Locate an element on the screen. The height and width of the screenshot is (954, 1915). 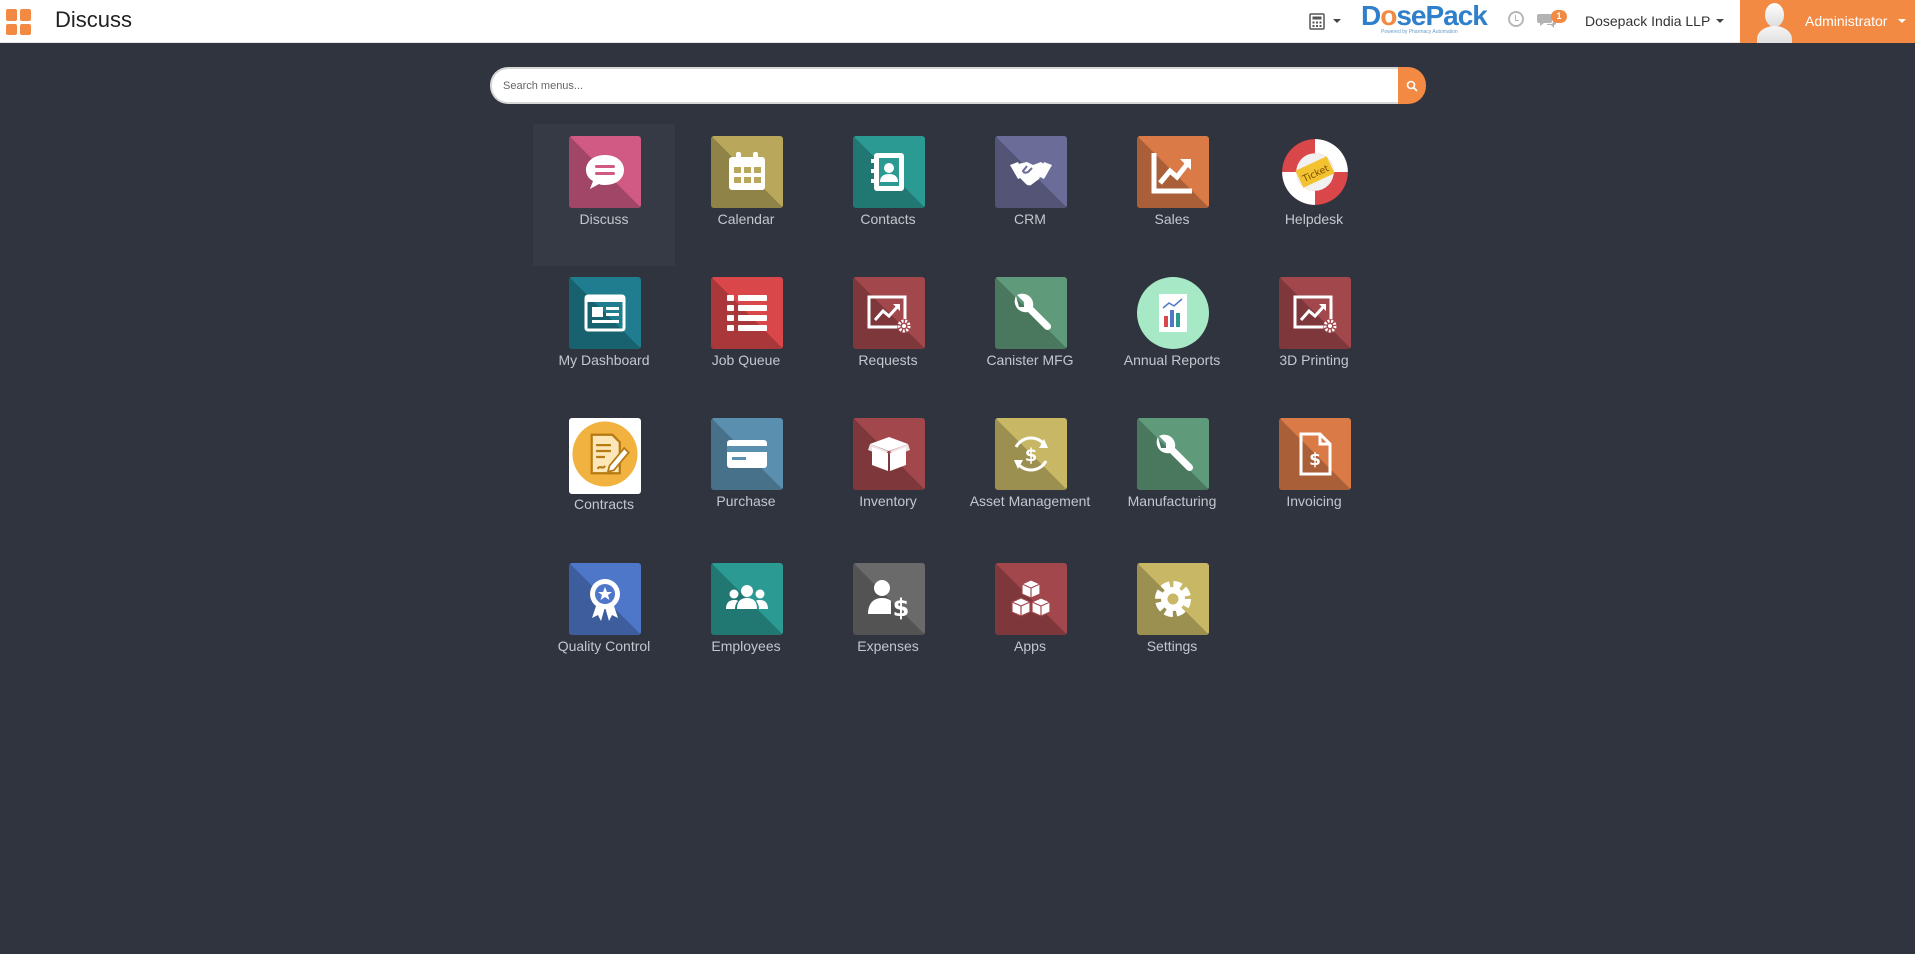
company-logo: DosePack Powered by Pharmacy Automation is located at coordinates (1425, 20).